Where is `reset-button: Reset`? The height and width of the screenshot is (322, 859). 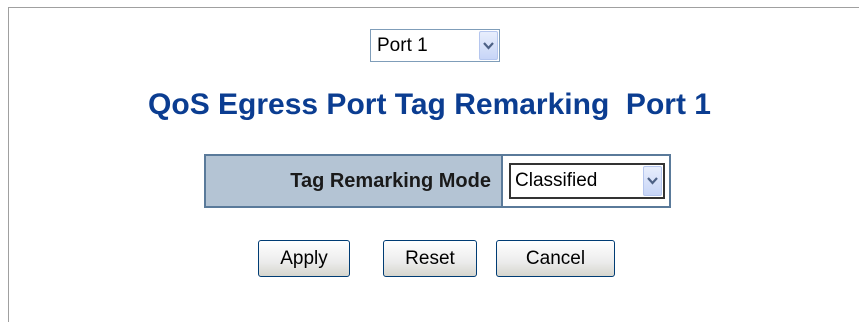 reset-button: Reset is located at coordinates (430, 258).